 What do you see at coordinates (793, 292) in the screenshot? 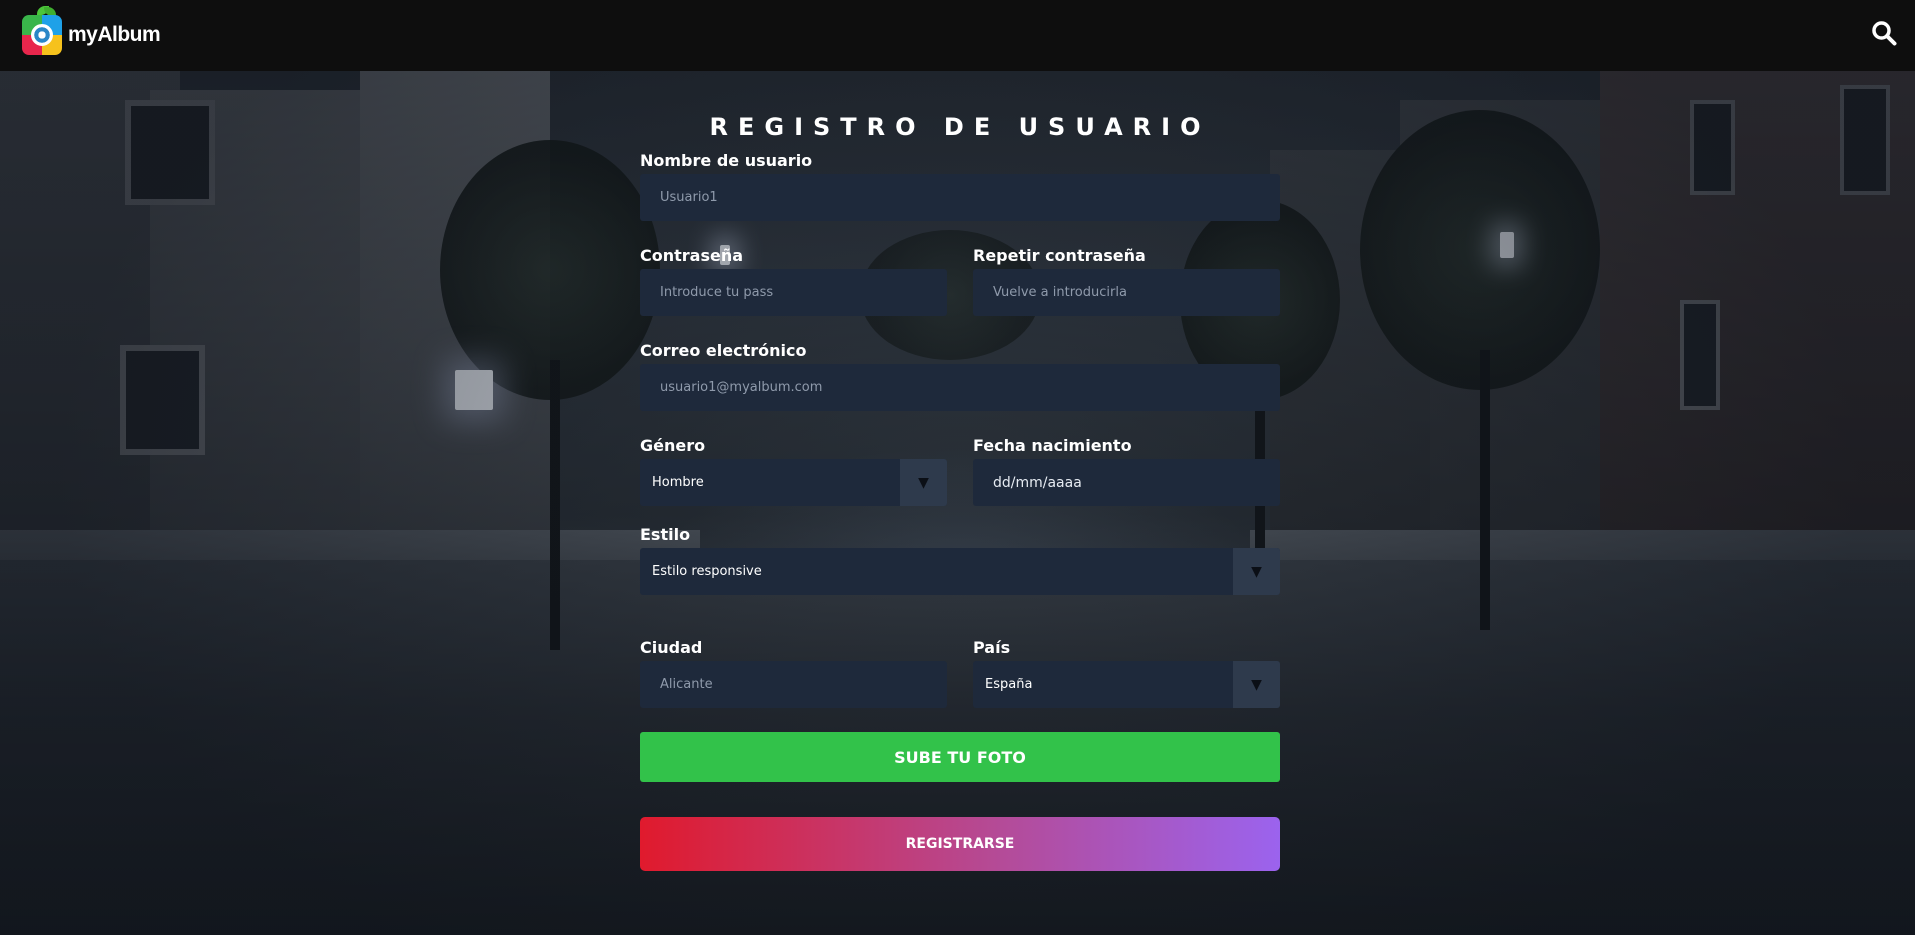
I see `password-input` at bounding box center [793, 292].